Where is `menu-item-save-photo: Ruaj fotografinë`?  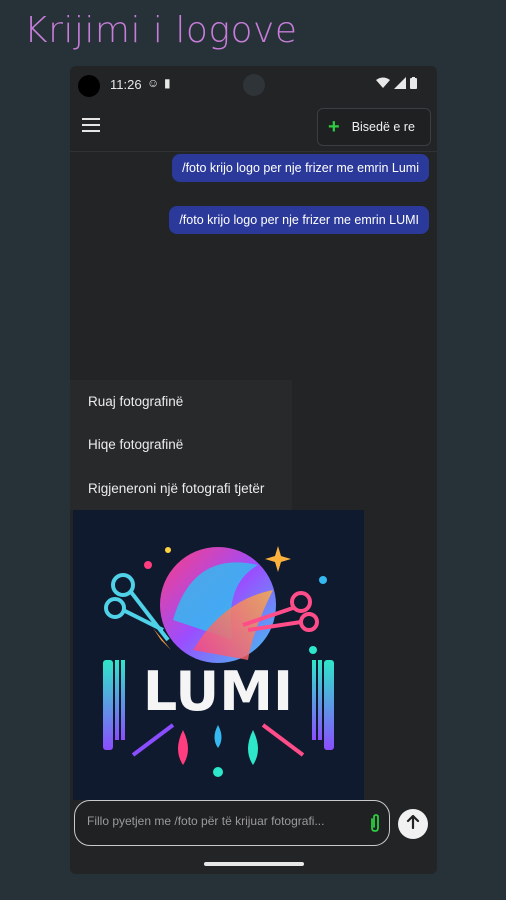 menu-item-save-photo: Ruaj fotografinë is located at coordinates (135, 401).